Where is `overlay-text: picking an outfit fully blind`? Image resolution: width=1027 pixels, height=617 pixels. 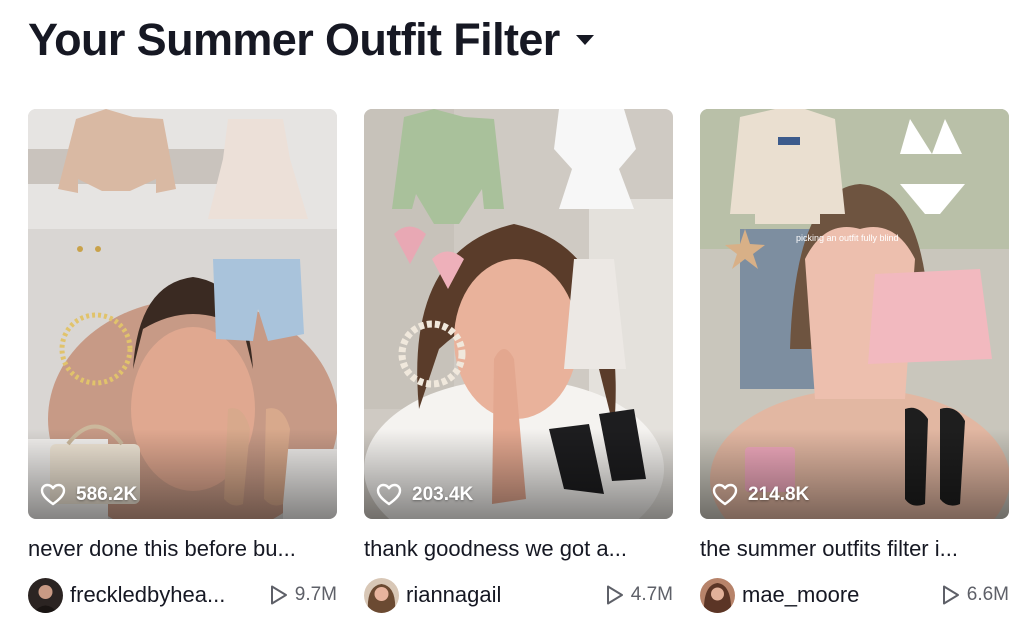
overlay-text: picking an outfit fully blind is located at coordinates (847, 238).